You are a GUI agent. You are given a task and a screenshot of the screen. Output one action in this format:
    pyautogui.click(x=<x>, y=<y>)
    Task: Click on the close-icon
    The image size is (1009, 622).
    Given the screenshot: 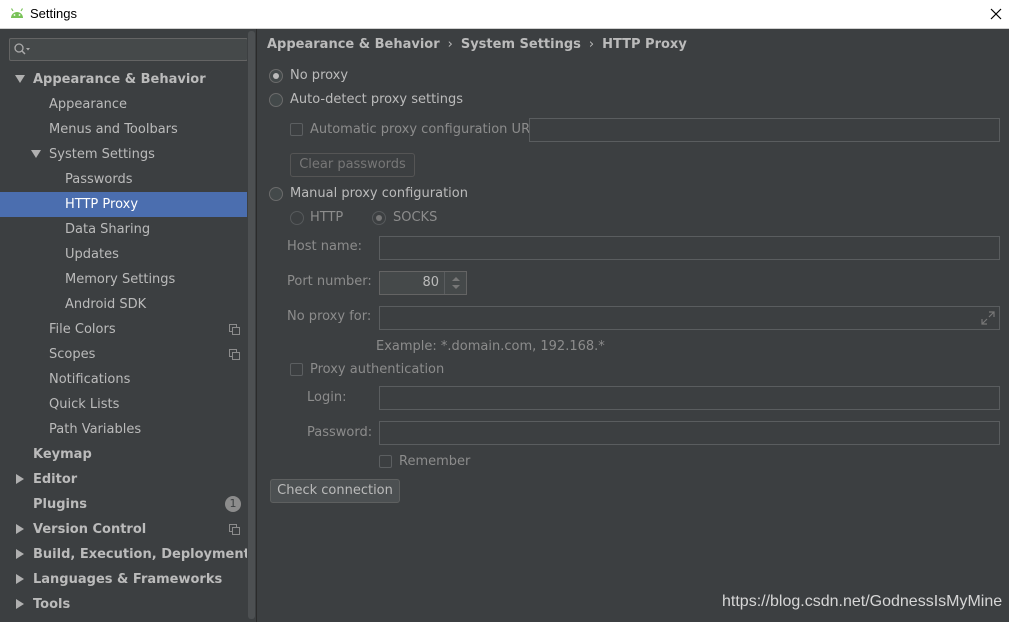 What is the action you would take?
    pyautogui.click(x=996, y=14)
    